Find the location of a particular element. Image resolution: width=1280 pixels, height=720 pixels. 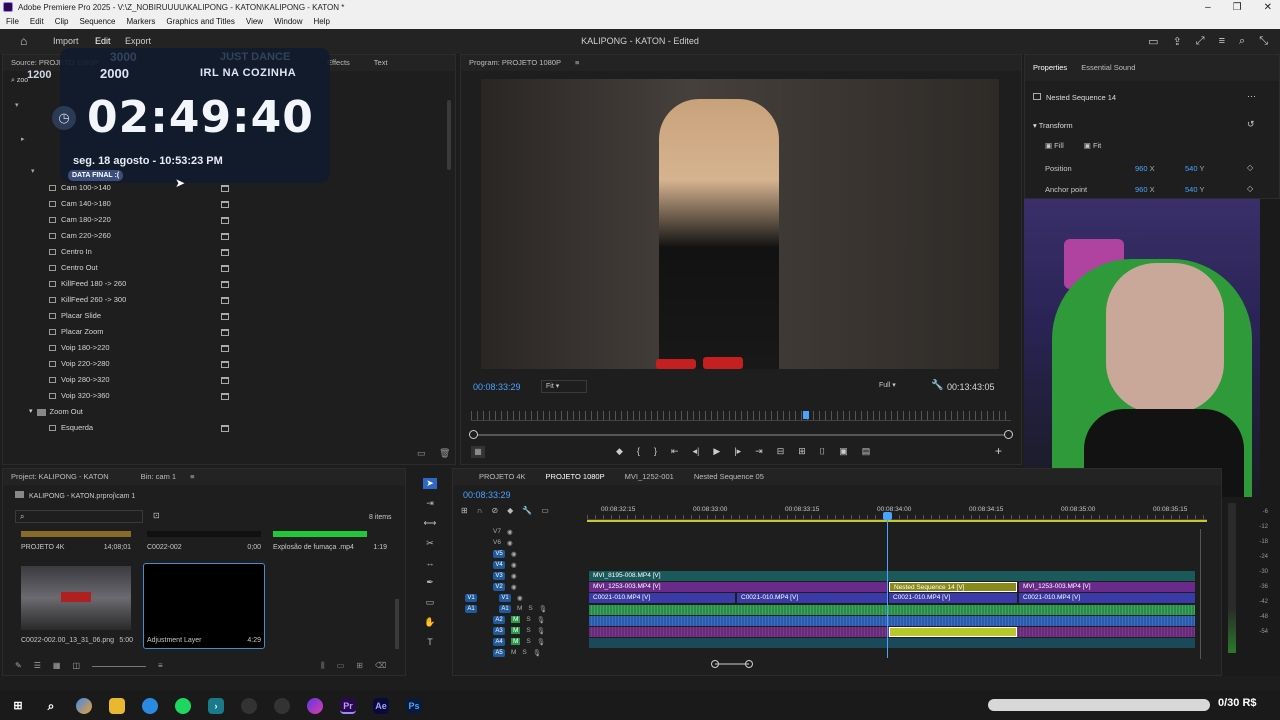

track-header: V6 ◉ is located at coordinates (533, 542).